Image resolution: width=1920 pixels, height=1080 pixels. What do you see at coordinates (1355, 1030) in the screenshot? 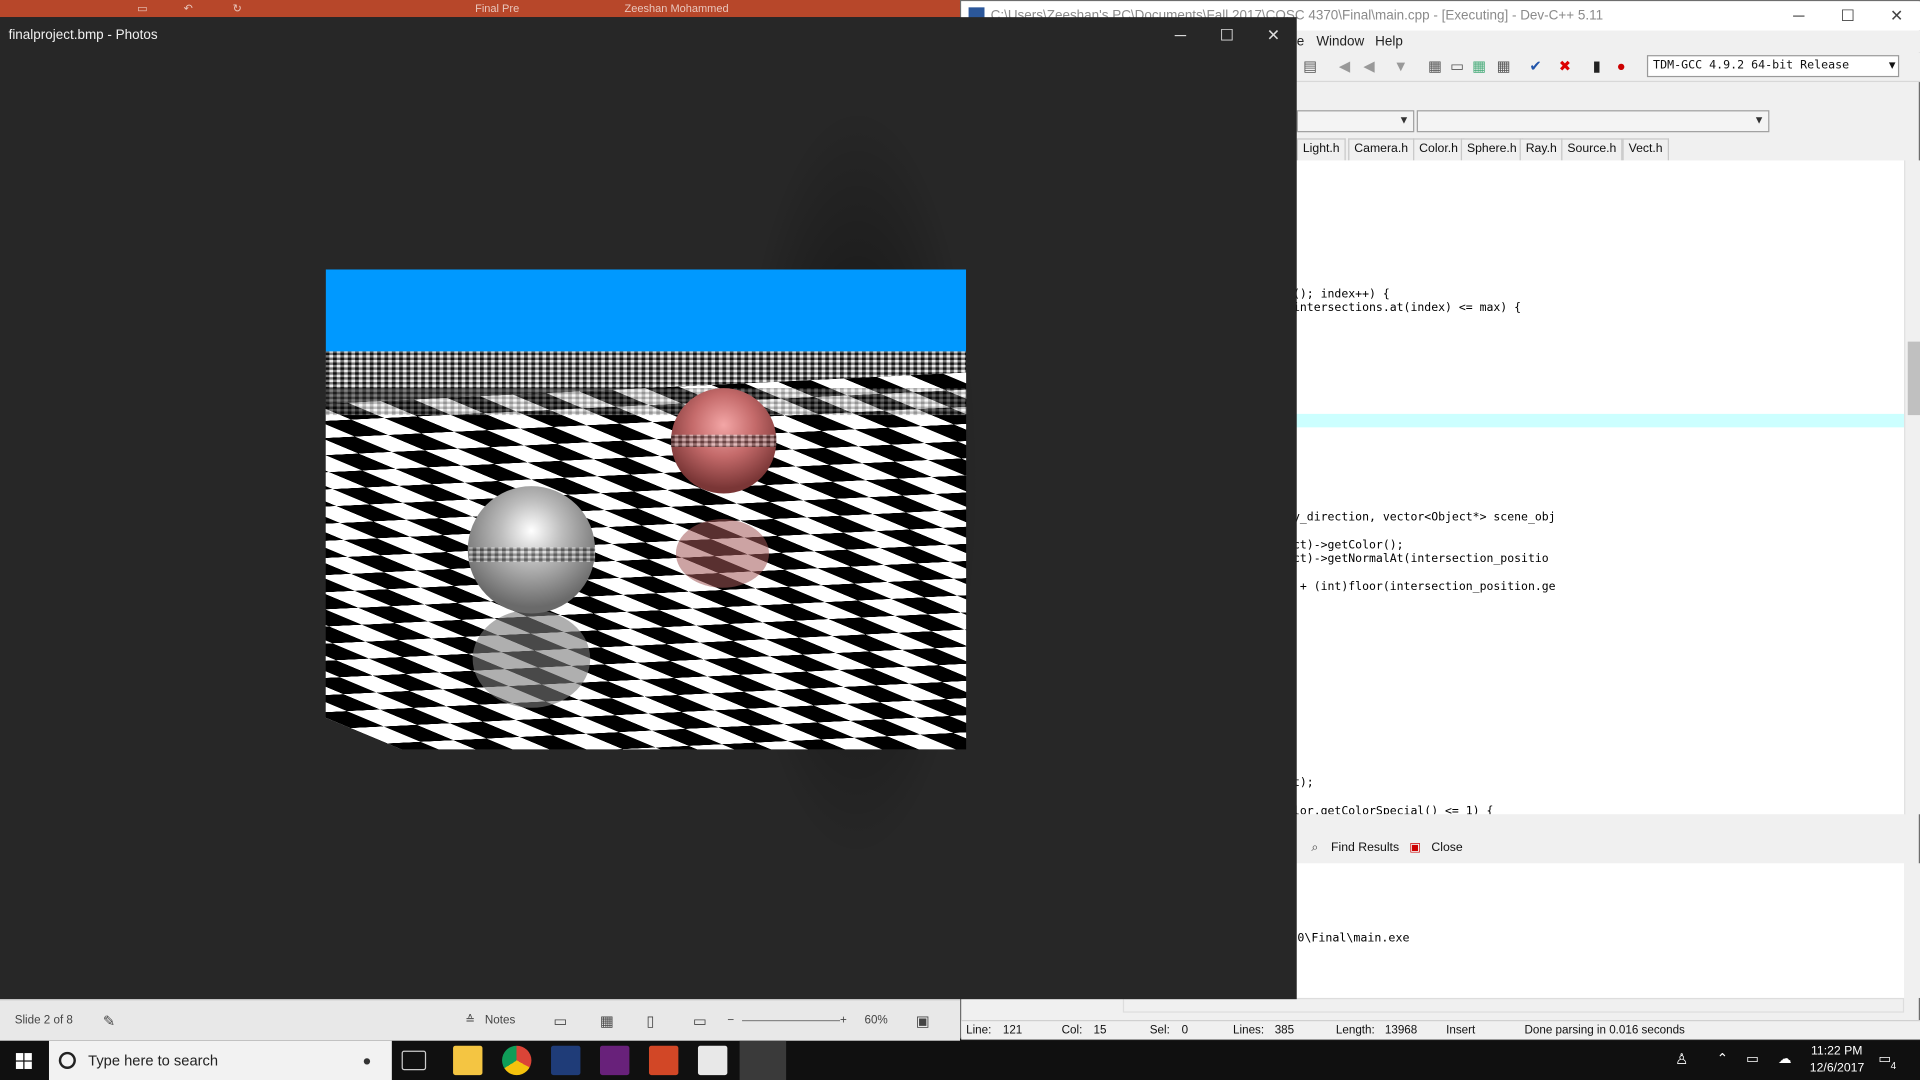
I see `status-length-label: Length:` at bounding box center [1355, 1030].